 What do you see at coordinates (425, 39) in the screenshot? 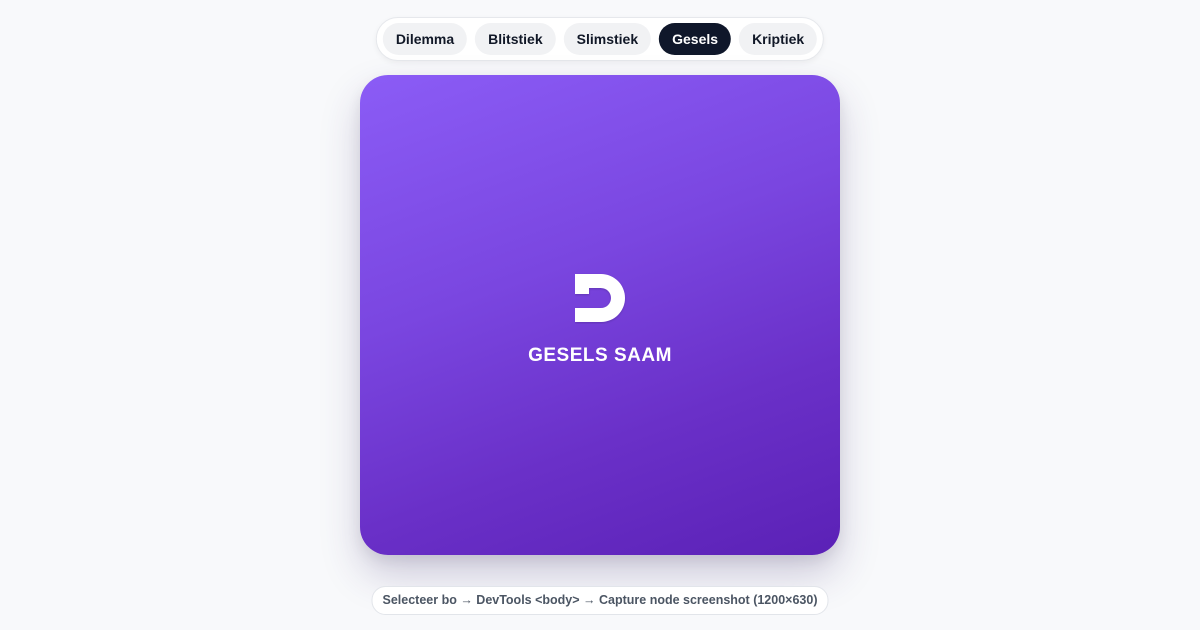
I see `tab-dilemma: Dilemma` at bounding box center [425, 39].